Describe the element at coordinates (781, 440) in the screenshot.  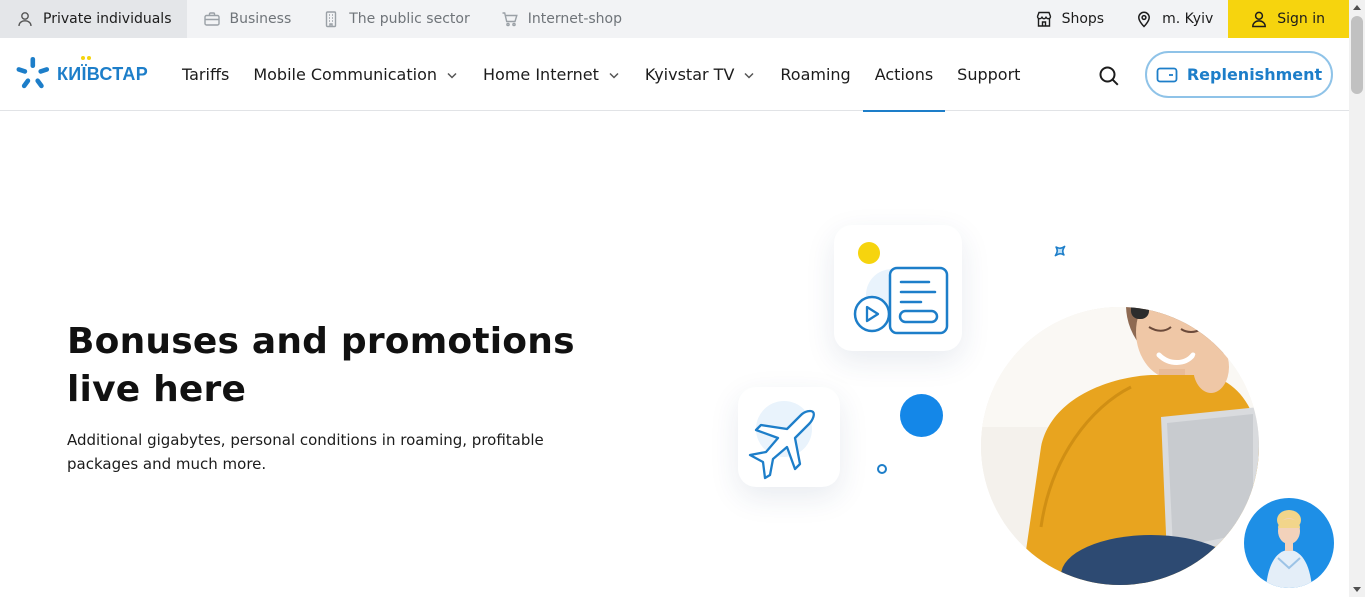
I see `airplane-icon` at that location.